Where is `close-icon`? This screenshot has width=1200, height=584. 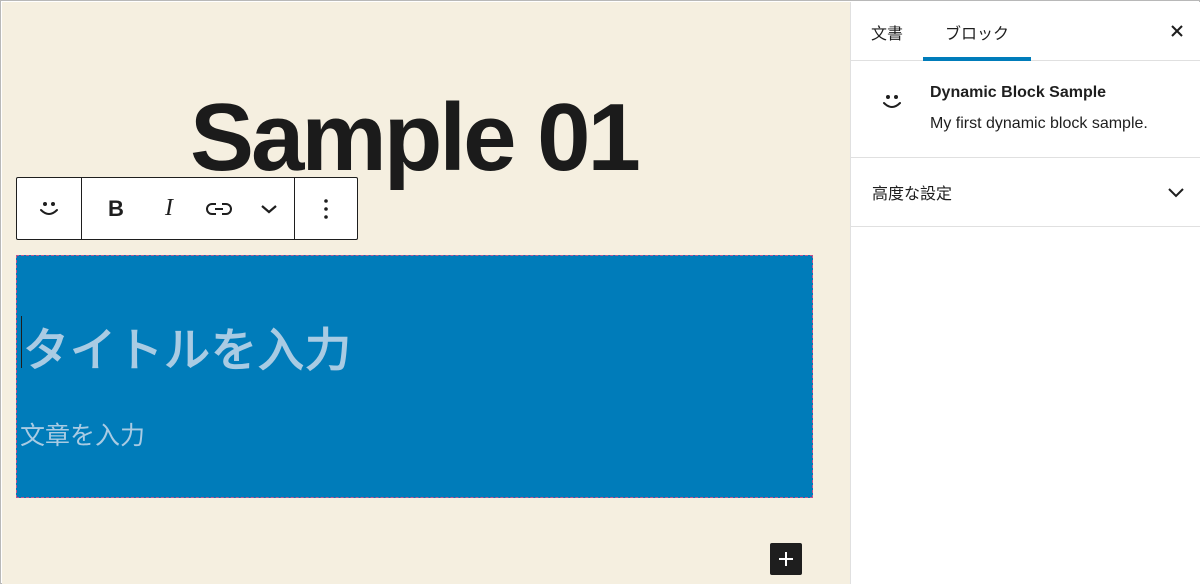
close-icon is located at coordinates (1177, 31).